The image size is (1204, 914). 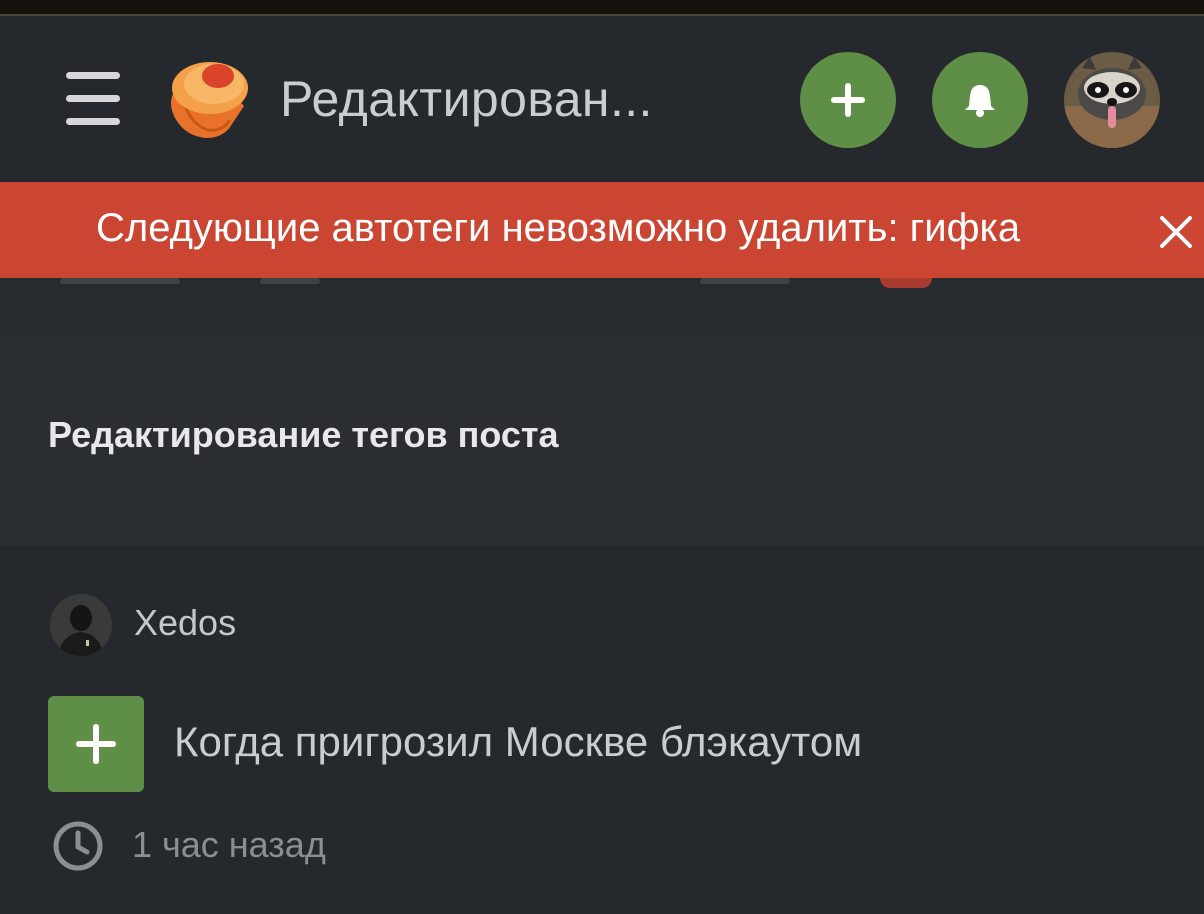 I want to click on raccoon-avatar-image, so click(x=1112, y=100).